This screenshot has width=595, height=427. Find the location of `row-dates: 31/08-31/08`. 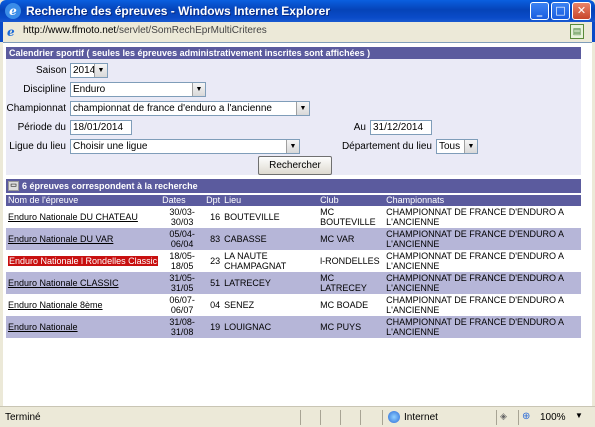

row-dates: 31/08-31/08 is located at coordinates (182, 327).